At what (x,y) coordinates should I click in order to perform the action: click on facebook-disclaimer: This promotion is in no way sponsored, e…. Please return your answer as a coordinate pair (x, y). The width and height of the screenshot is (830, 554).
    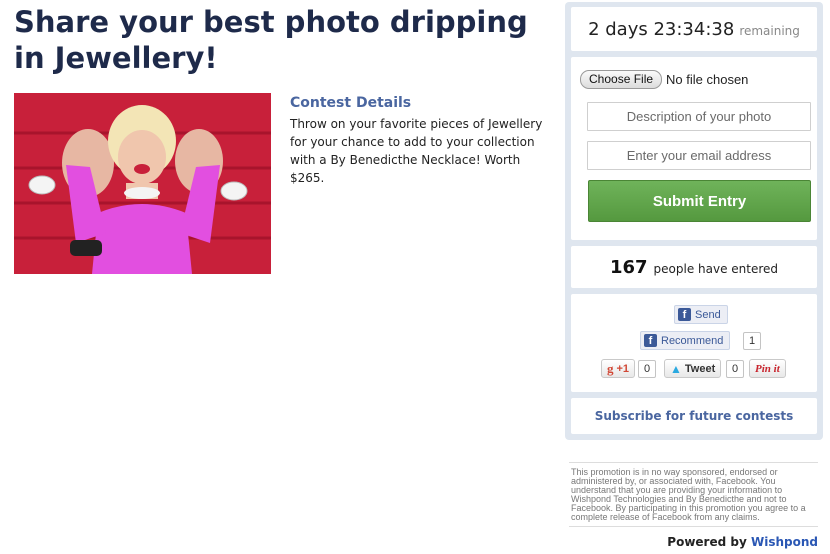
    Looking at the image, I should click on (693, 494).